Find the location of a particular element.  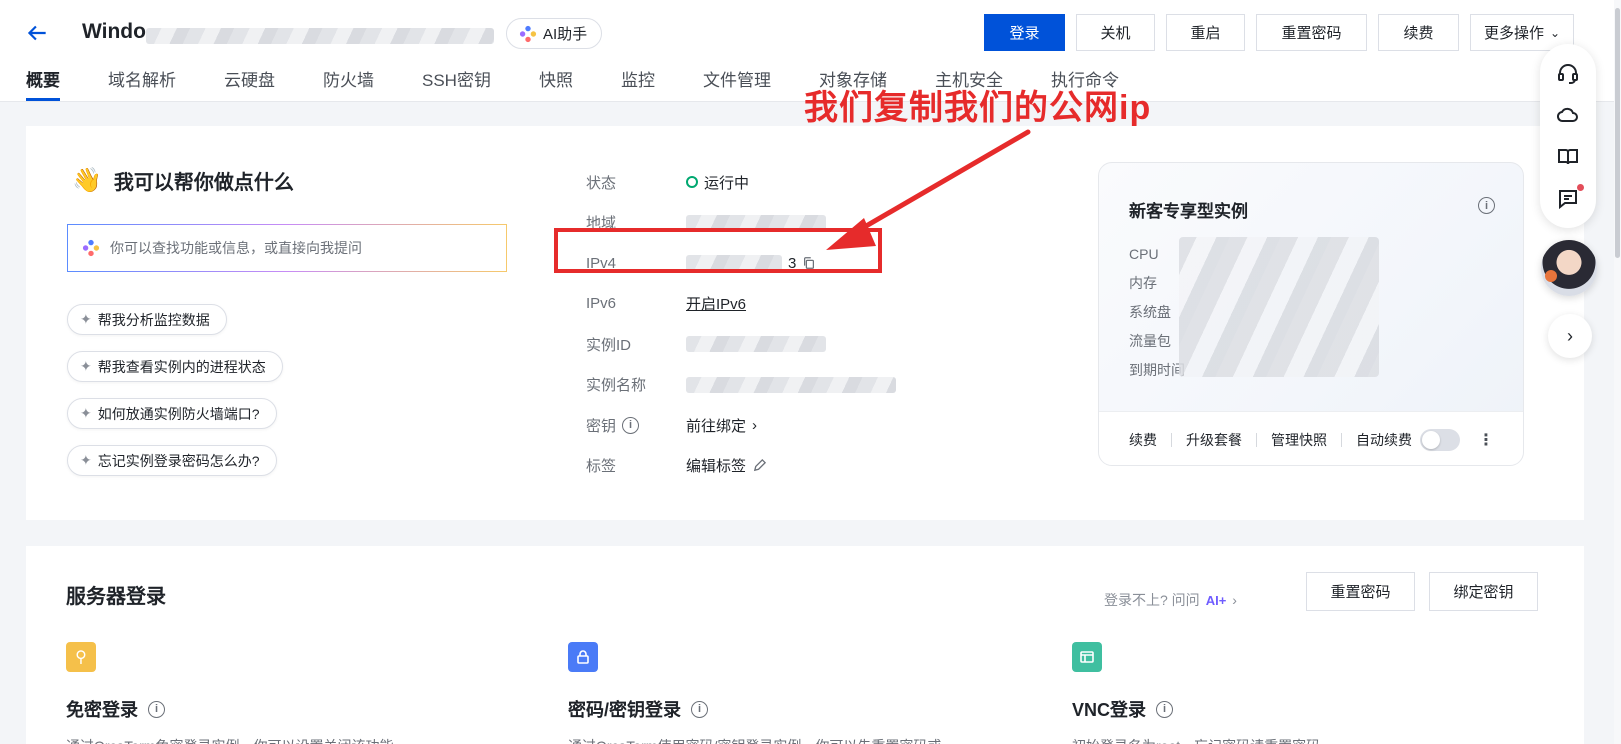

redacted-title is located at coordinates (320, 36).